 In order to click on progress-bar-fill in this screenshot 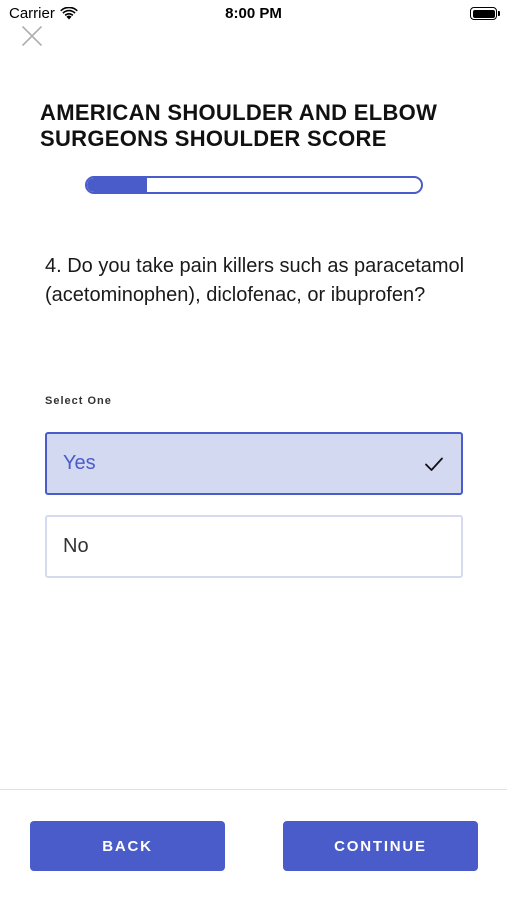, I will do `click(117, 185)`.